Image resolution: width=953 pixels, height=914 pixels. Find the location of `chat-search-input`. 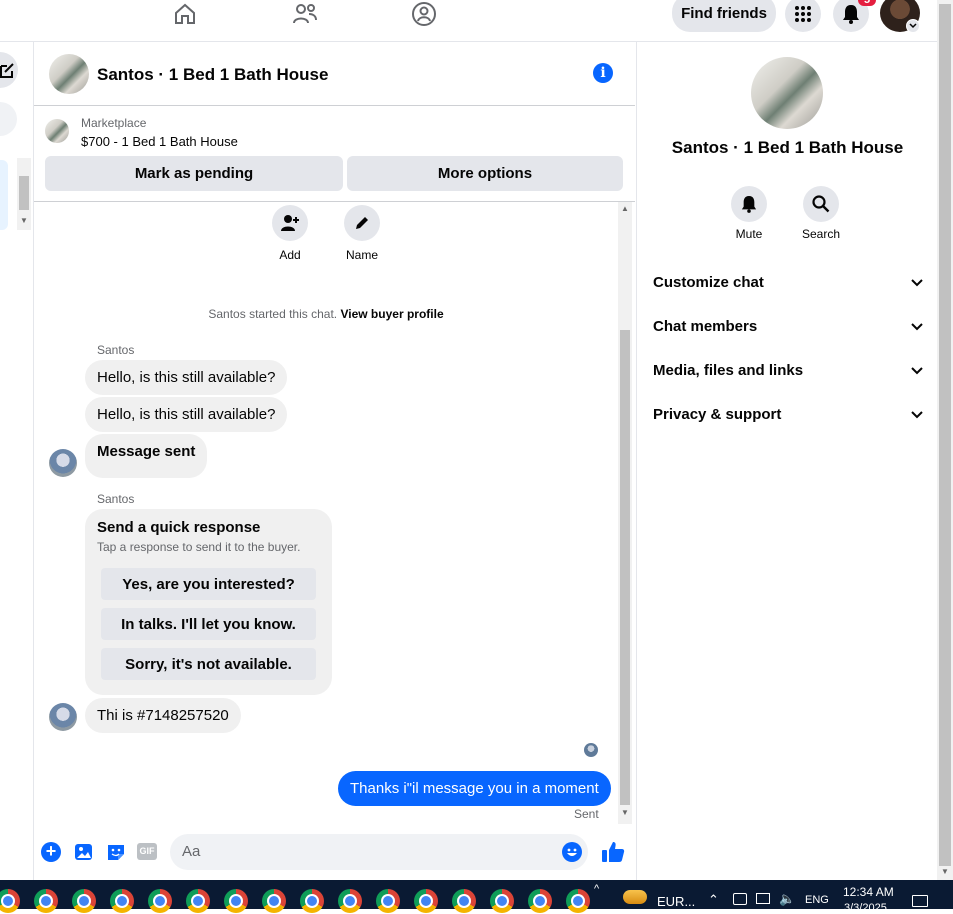

chat-search-input is located at coordinates (8, 119).